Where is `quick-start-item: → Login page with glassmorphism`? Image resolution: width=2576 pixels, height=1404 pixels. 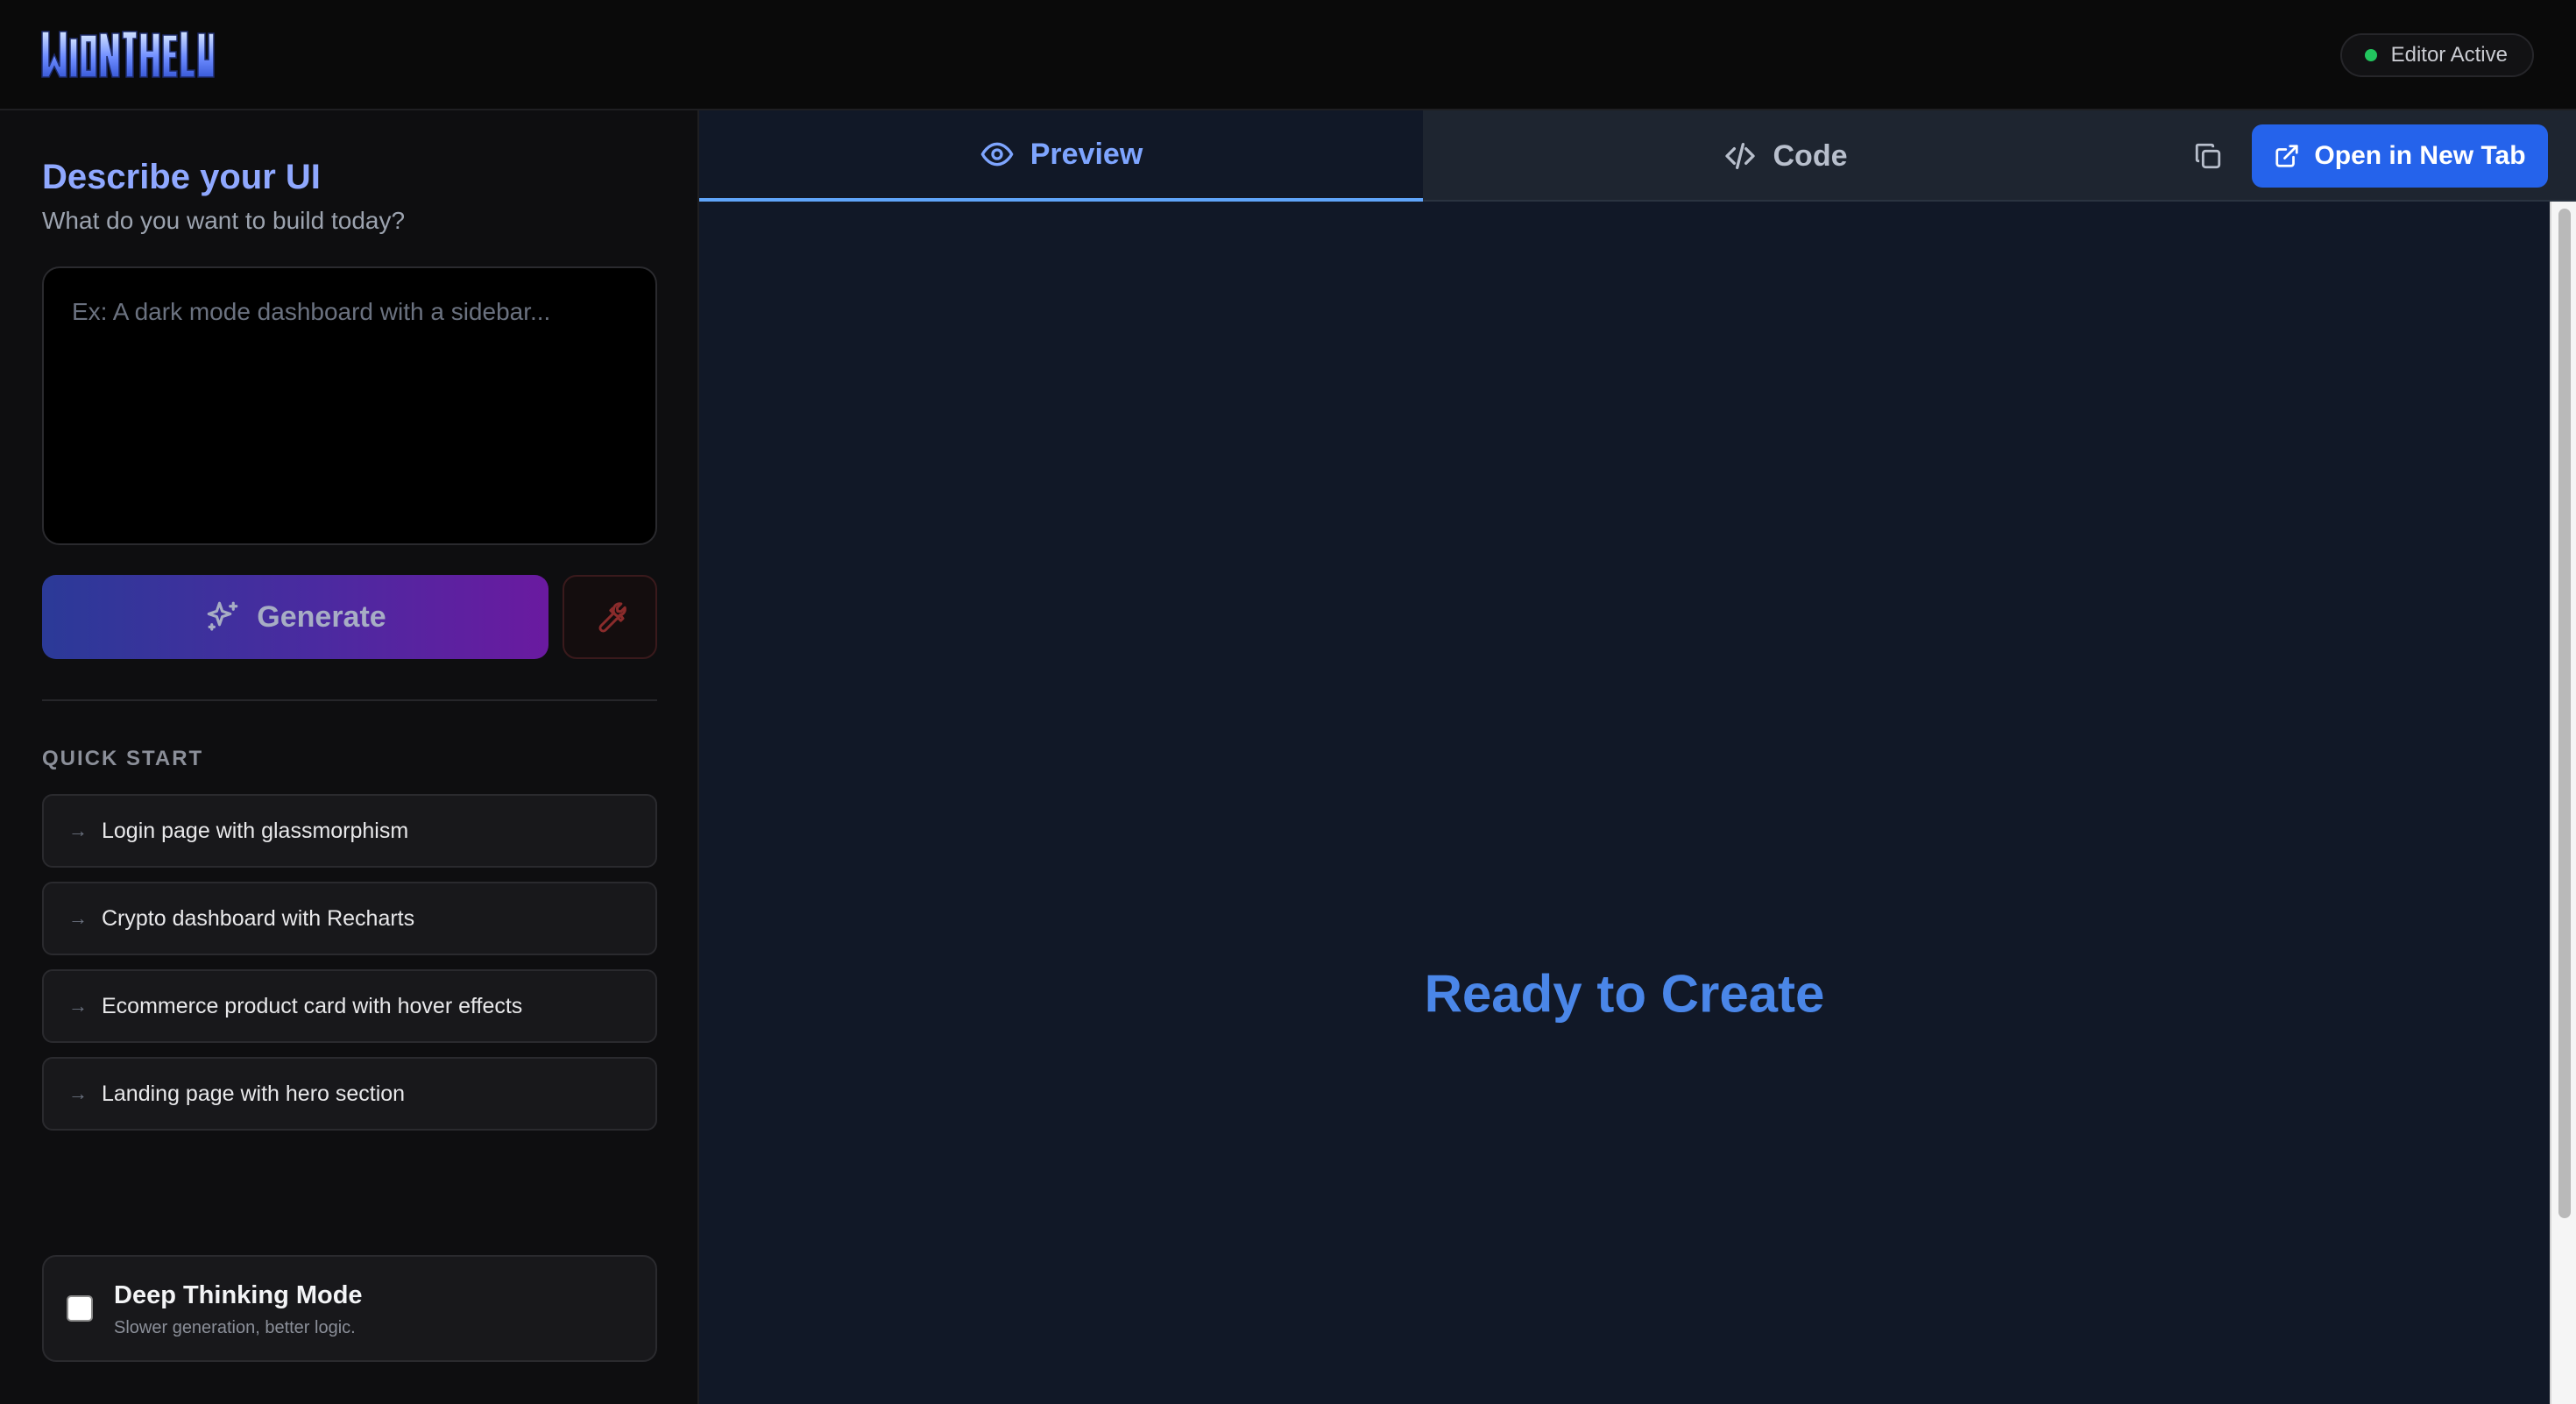
quick-start-item: → Login page with glassmorphism is located at coordinates (349, 831).